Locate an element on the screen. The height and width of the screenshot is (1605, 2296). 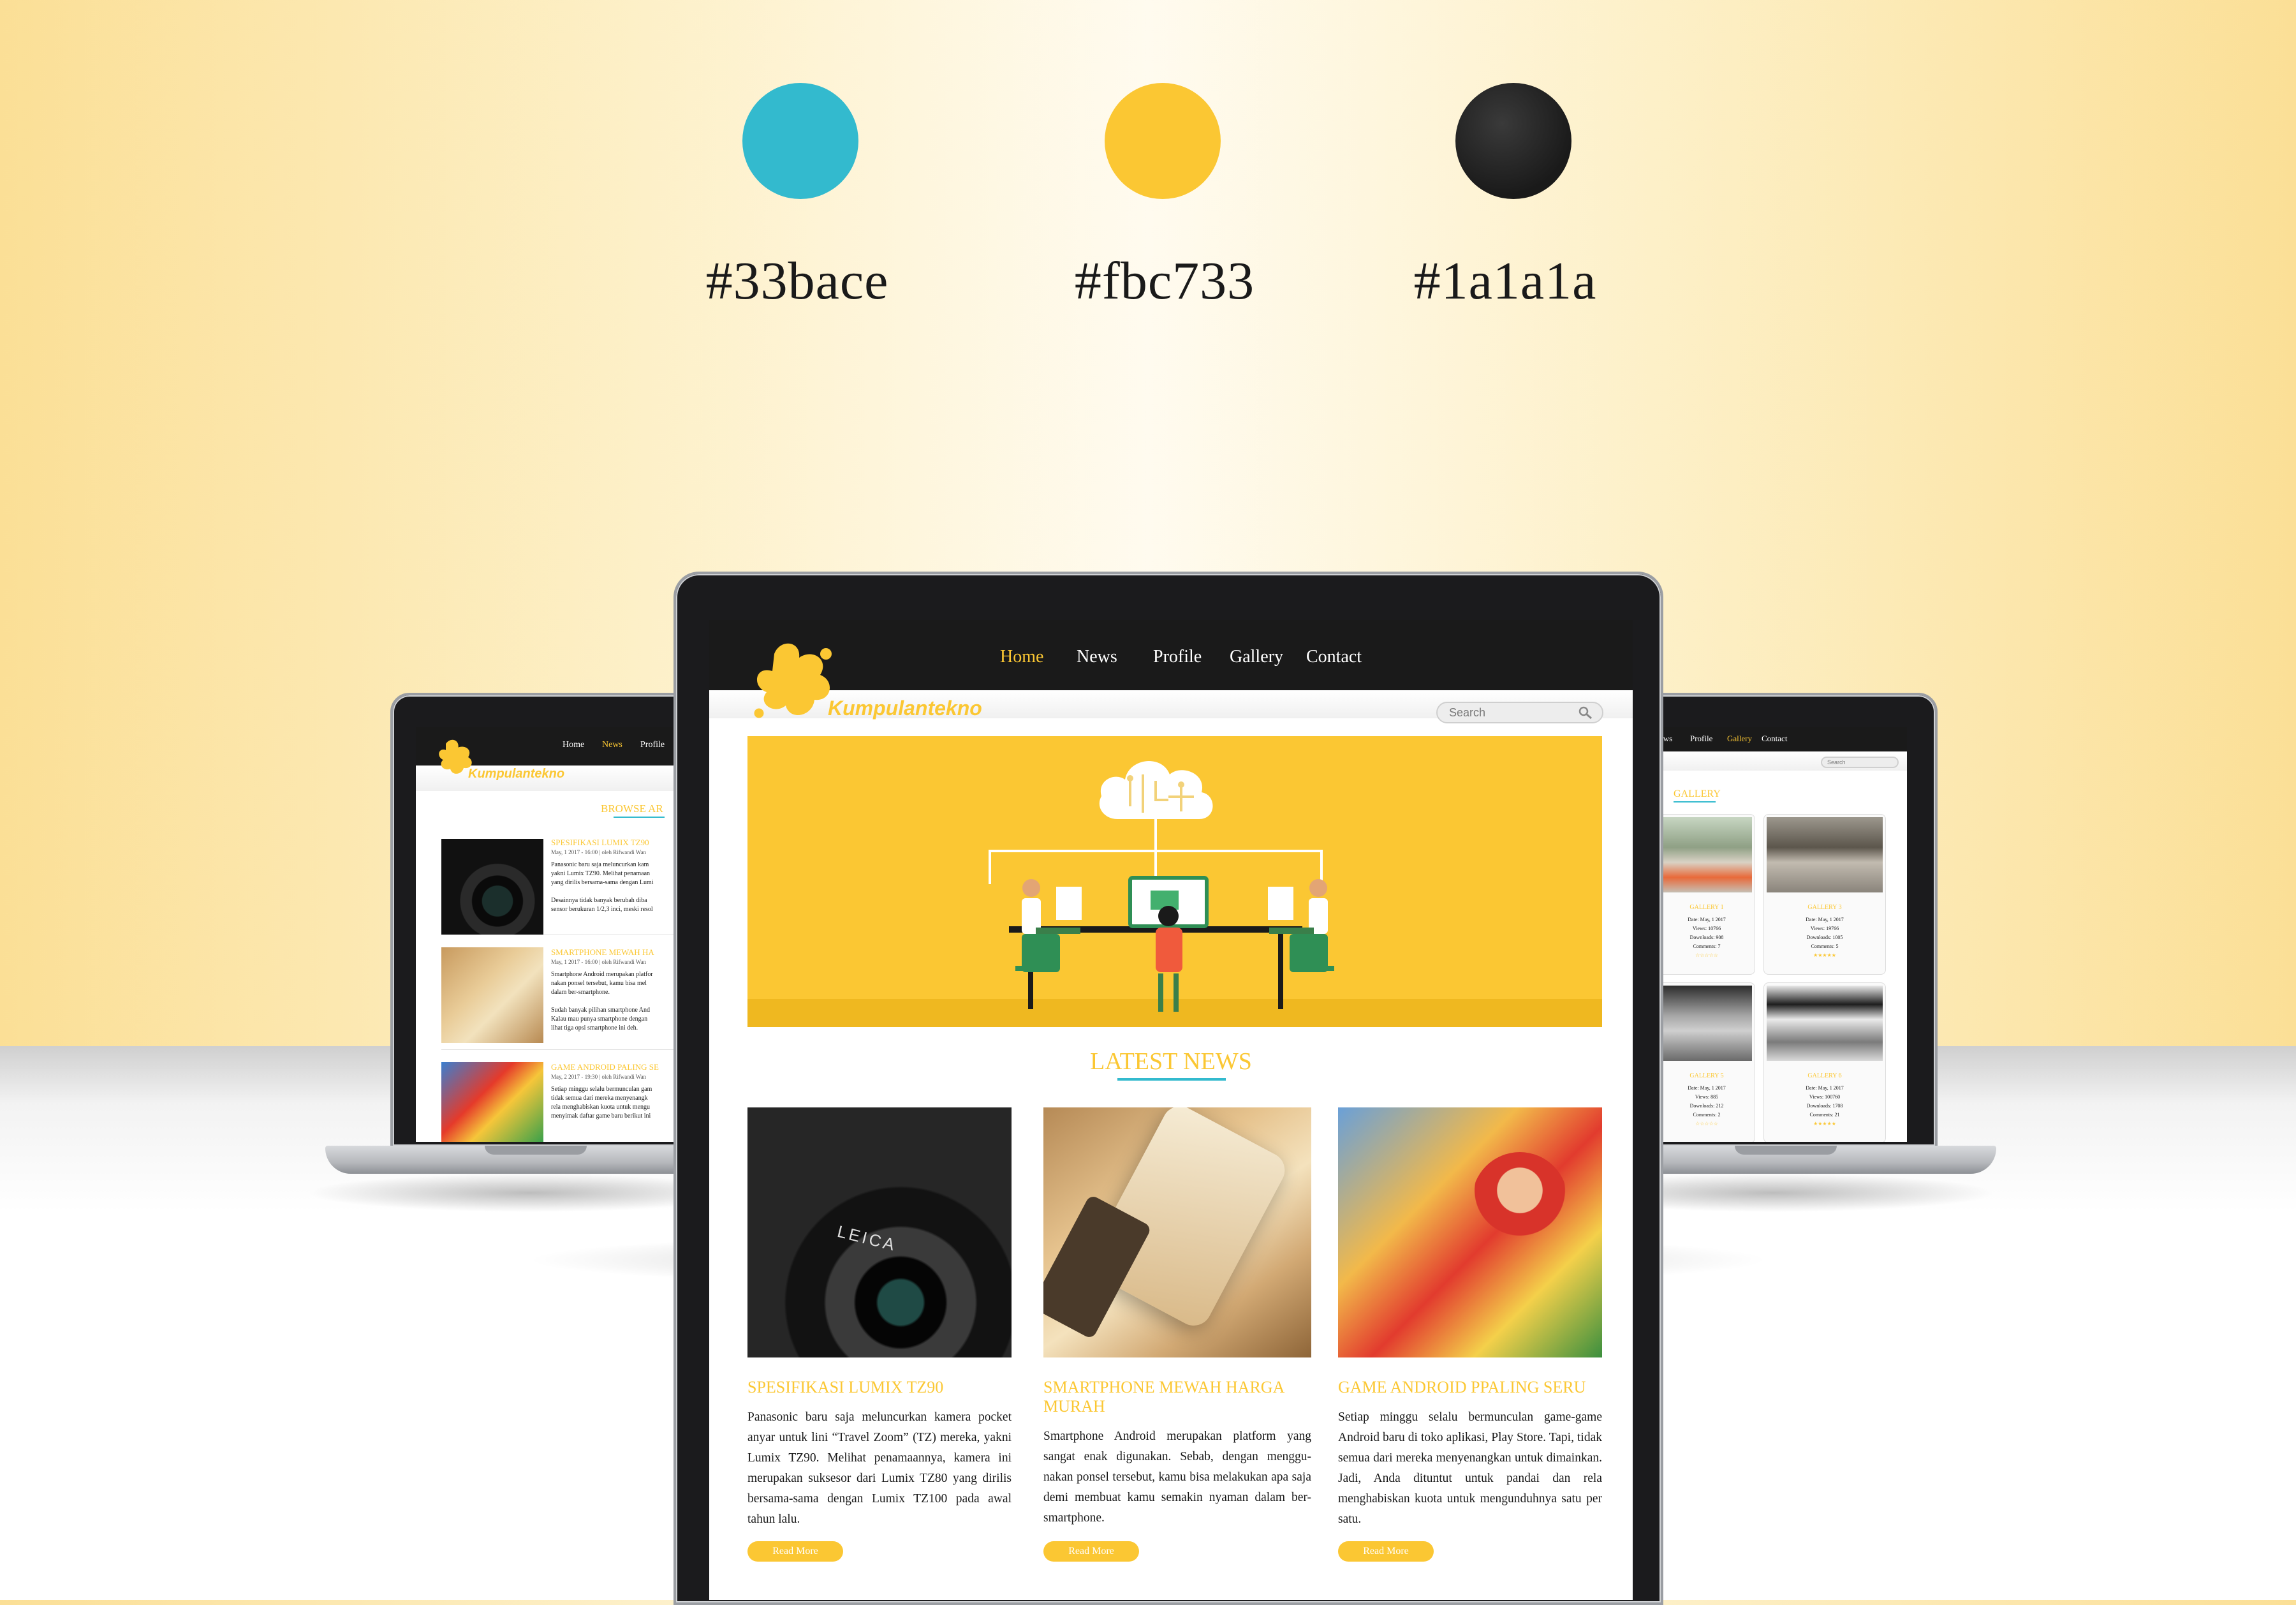
left-item-3-line-3: rela menghabiskan kuota untuk mengu is located at coordinates (600, 1107).